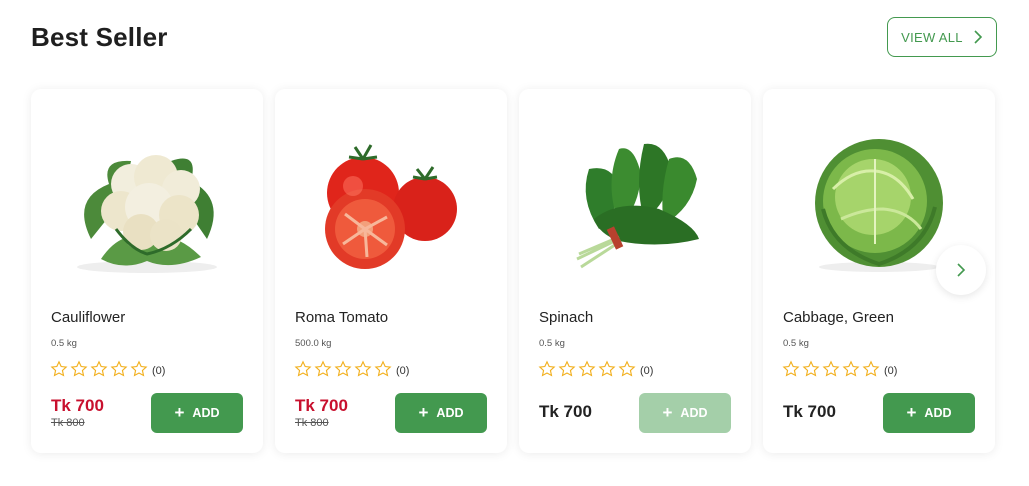  What do you see at coordinates (566, 317) in the screenshot?
I see `product-name: Spinach` at bounding box center [566, 317].